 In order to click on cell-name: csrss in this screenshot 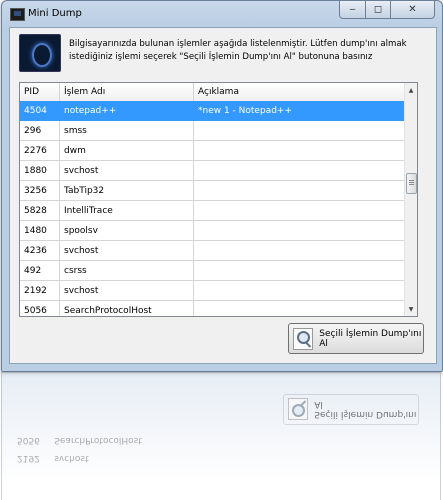, I will do `click(127, 271)`.